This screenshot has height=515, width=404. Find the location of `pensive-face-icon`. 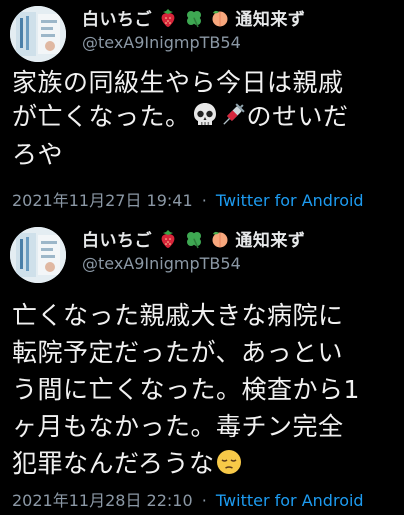

pensive-face-icon is located at coordinates (229, 467).